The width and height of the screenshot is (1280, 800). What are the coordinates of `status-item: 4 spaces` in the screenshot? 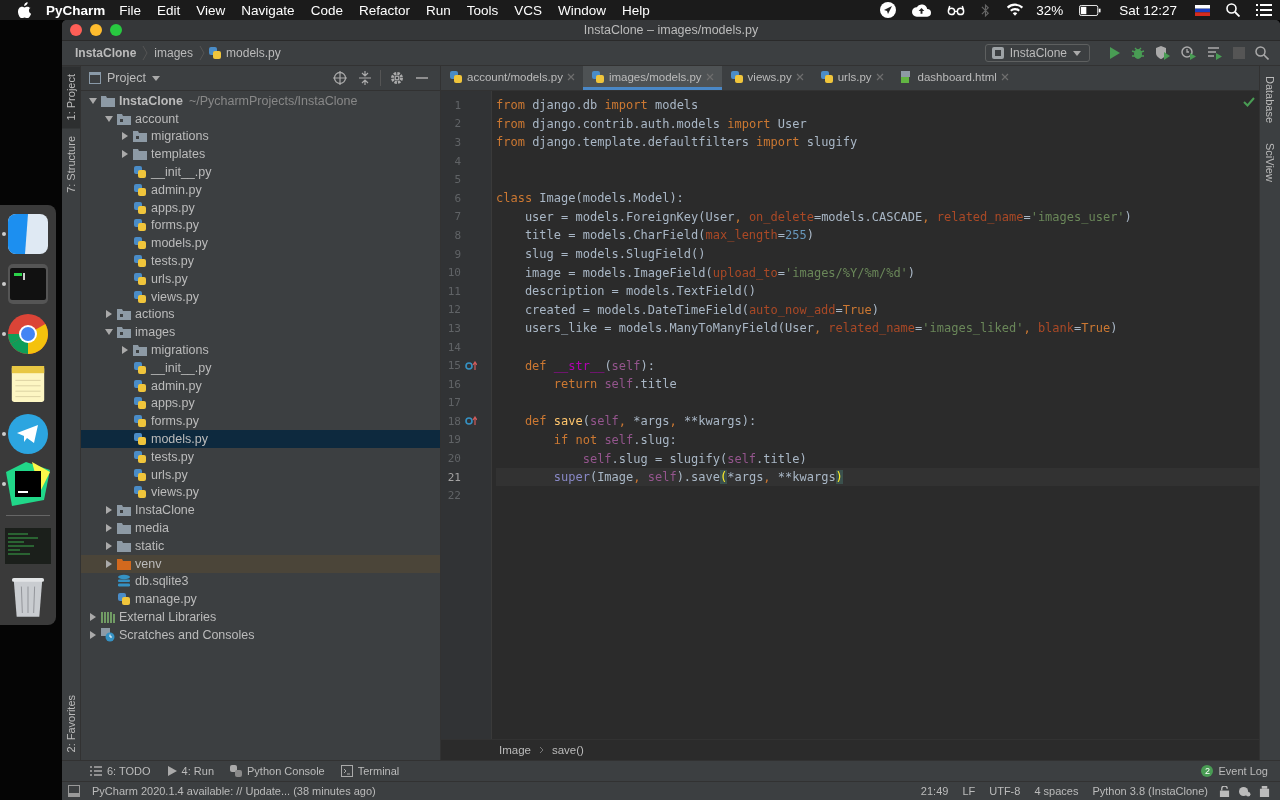 It's located at (1056, 791).